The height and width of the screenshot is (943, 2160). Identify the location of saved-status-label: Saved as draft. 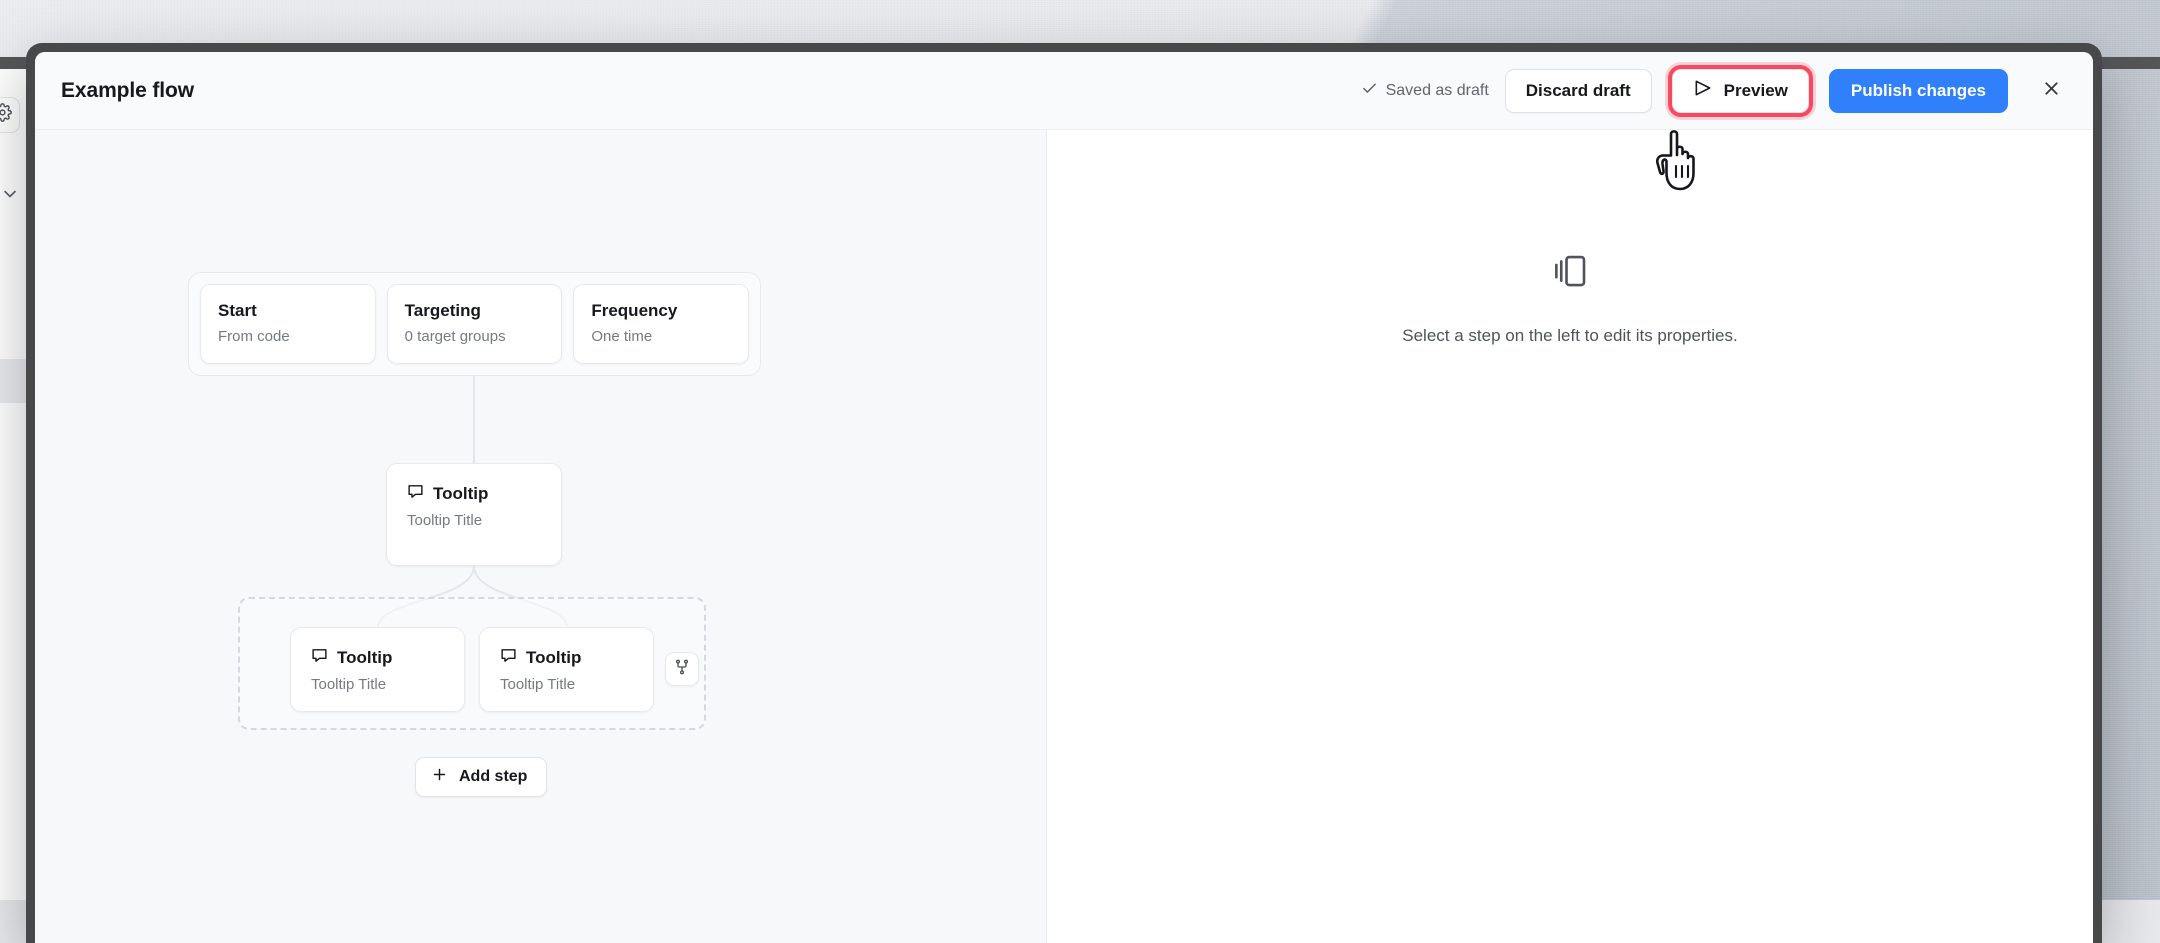
(1437, 91).